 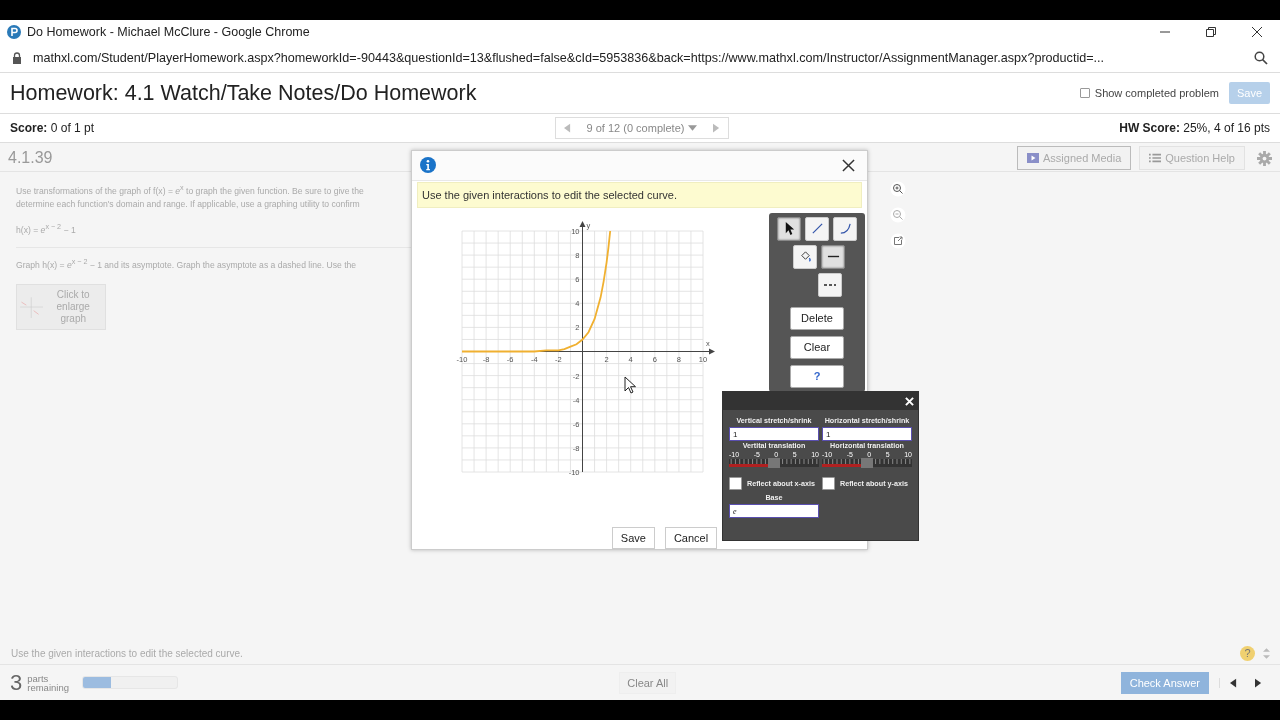 I want to click on save-button: Save, so click(x=633, y=538).